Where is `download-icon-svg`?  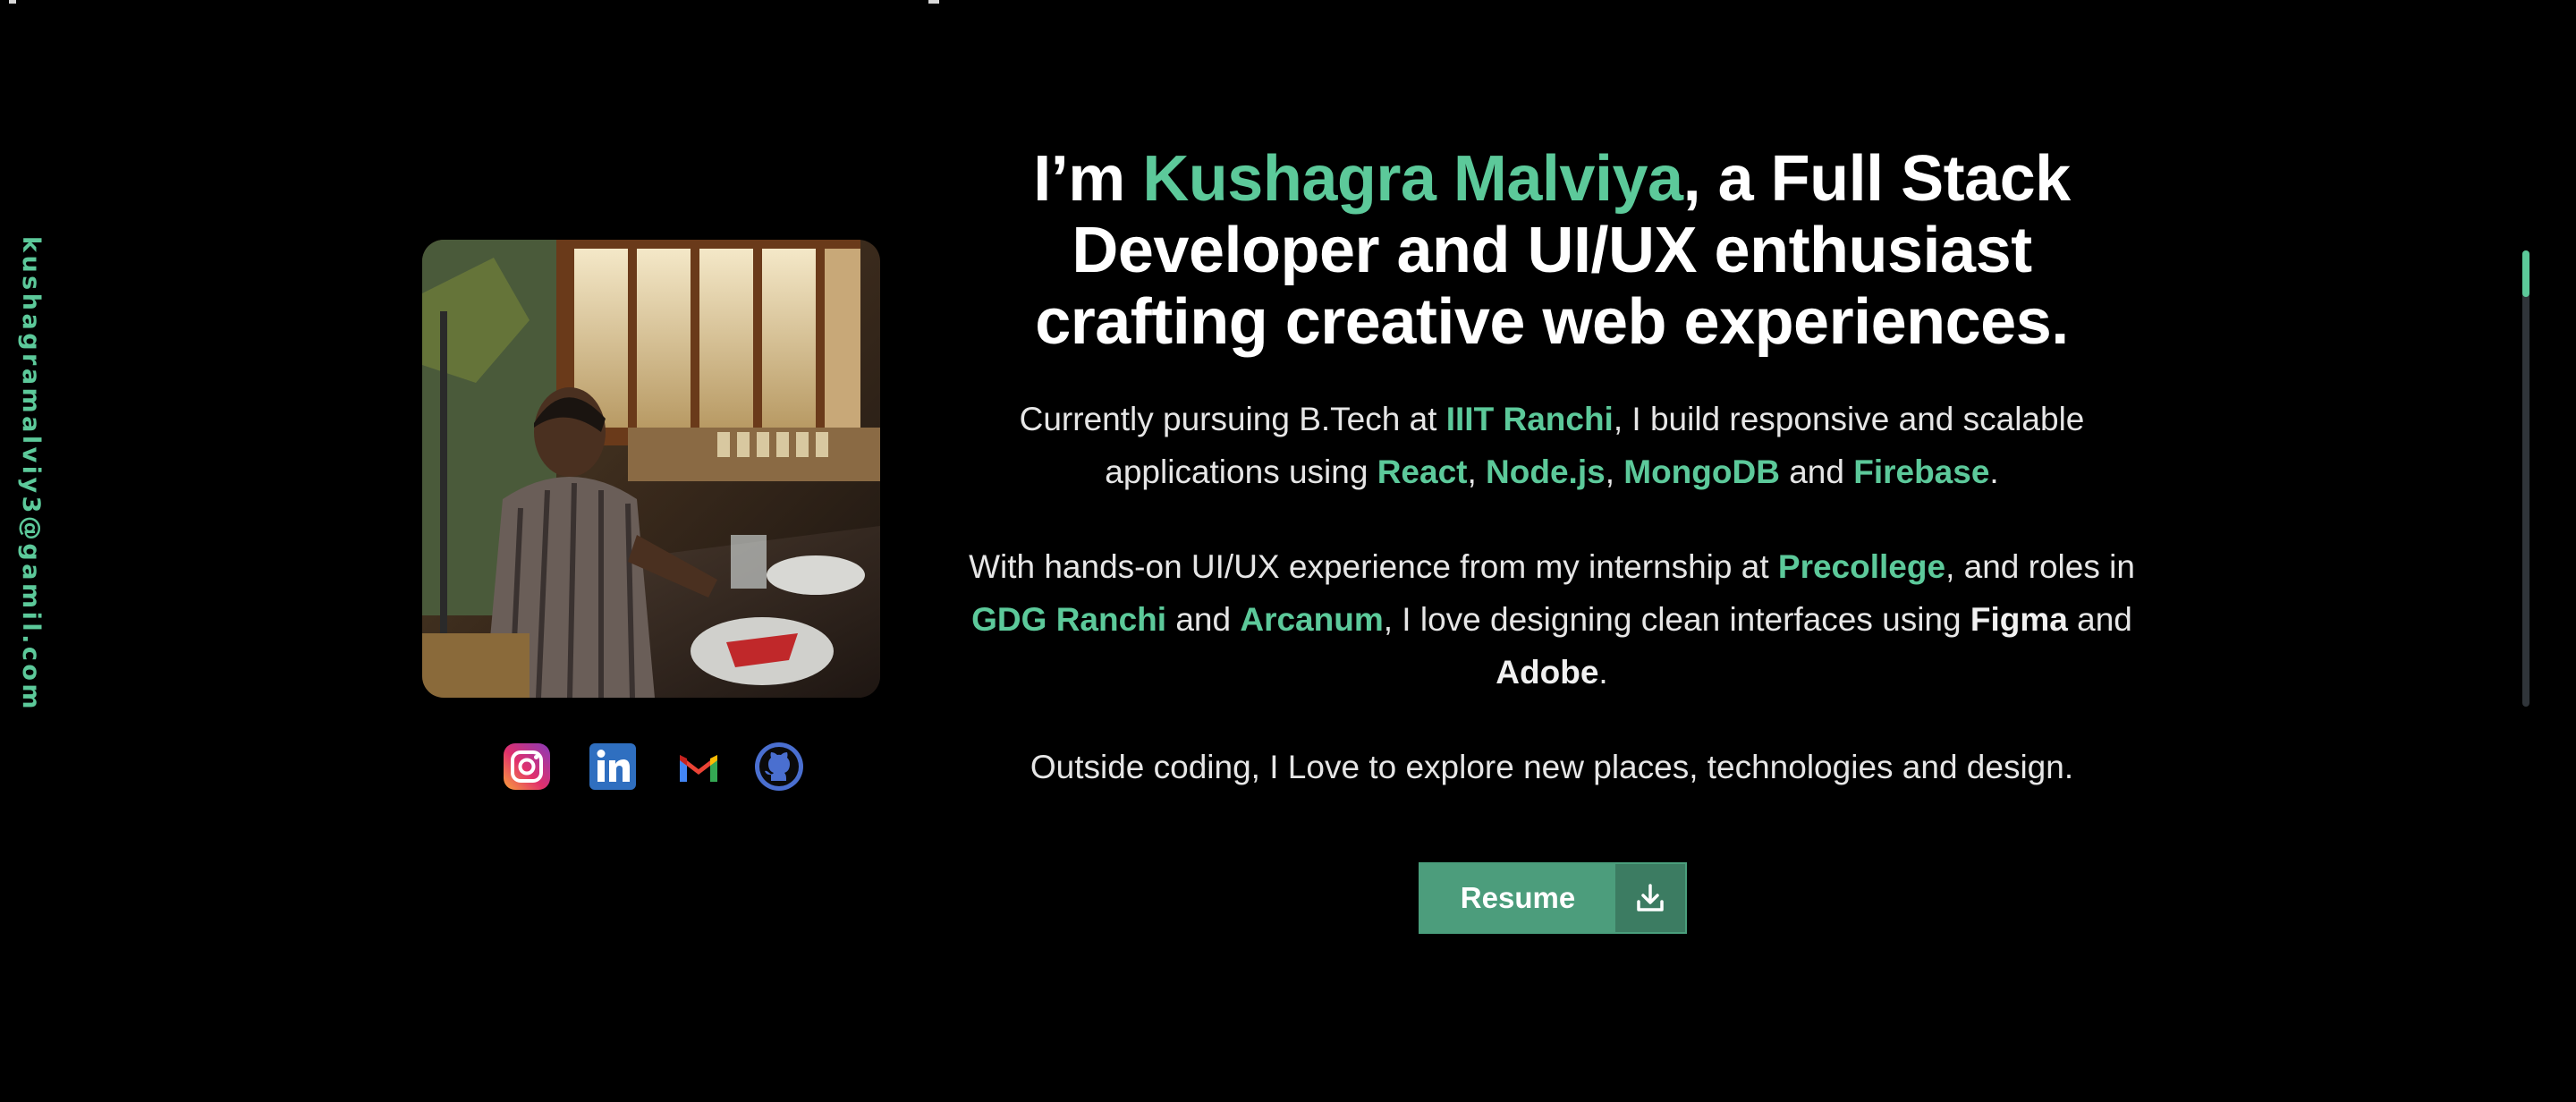 download-icon-svg is located at coordinates (1650, 897).